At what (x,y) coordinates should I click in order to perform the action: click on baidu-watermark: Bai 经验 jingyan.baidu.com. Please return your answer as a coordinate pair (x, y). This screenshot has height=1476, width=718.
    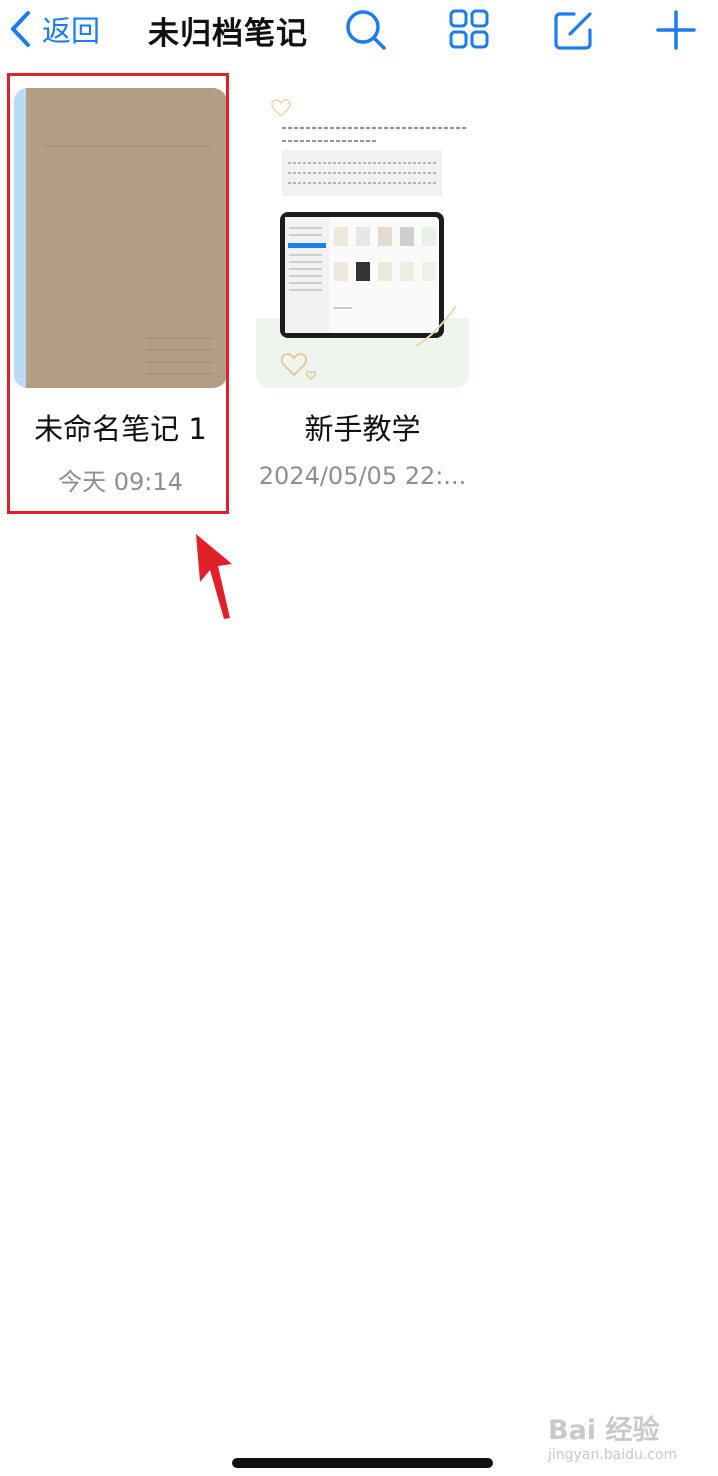
    Looking at the image, I should click on (612, 1435).